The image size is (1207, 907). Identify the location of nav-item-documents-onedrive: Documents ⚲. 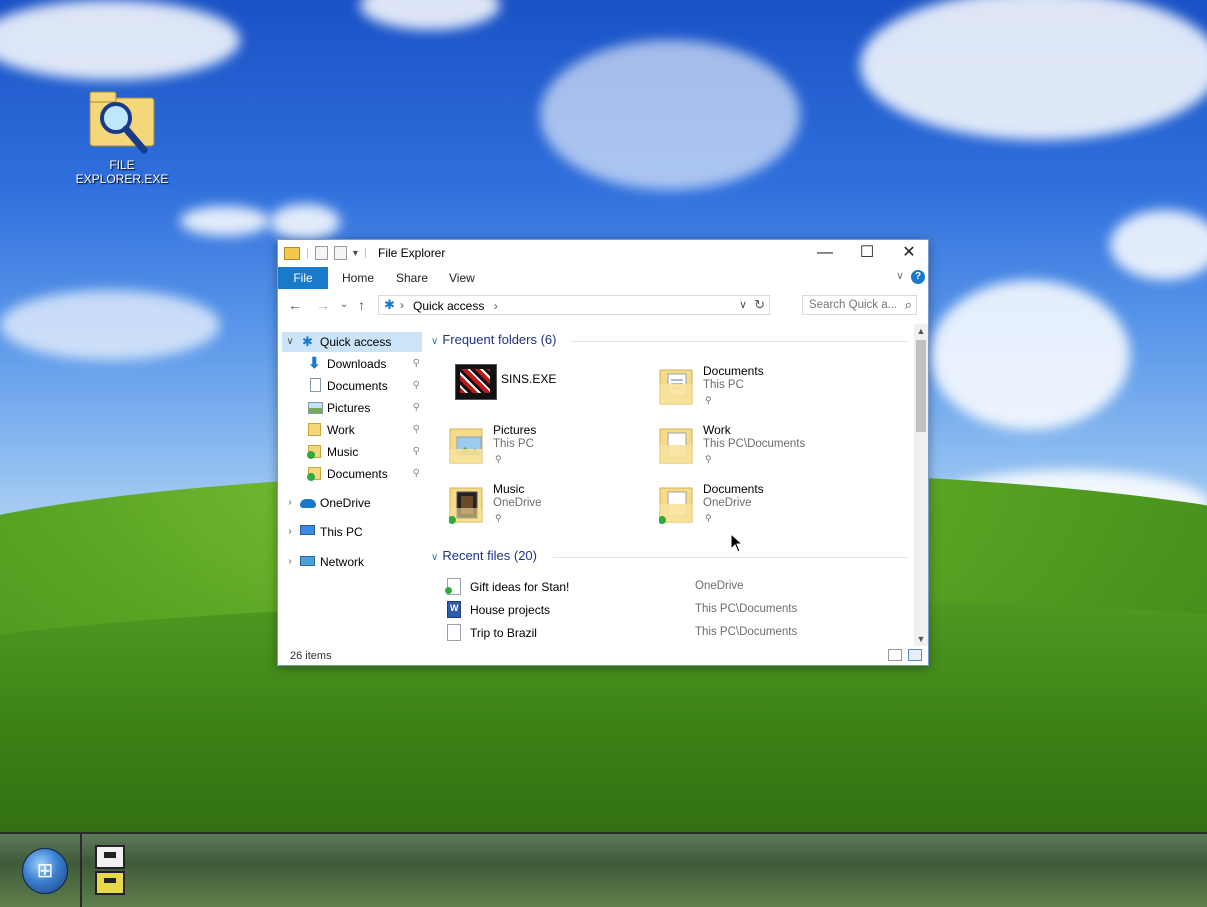
(352, 474).